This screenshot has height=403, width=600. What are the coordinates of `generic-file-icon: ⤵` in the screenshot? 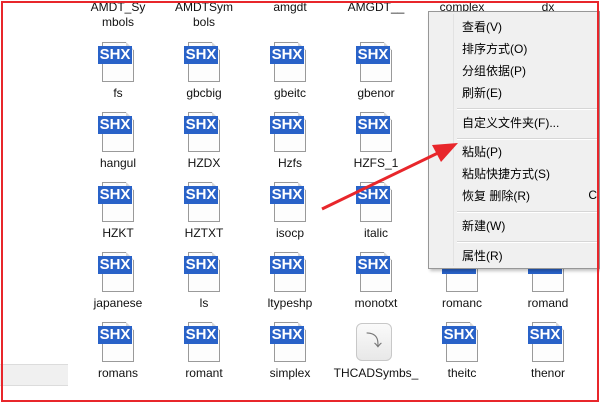 It's located at (376, 342).